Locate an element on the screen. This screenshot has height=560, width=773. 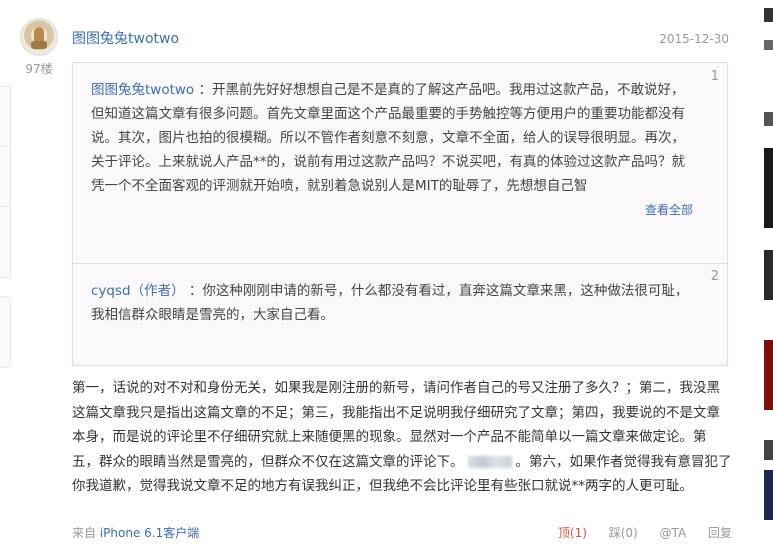
downvote-button: 踩(0) is located at coordinates (623, 533).